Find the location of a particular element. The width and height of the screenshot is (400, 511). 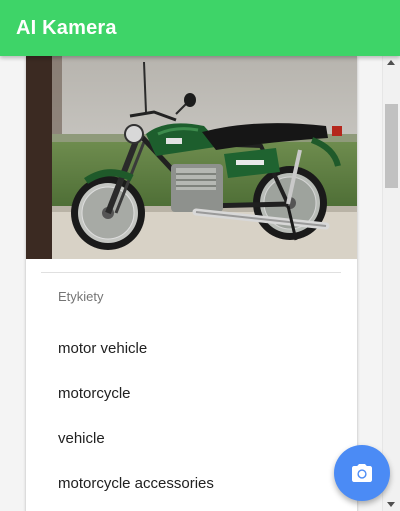

vertical-scrollbar is located at coordinates (391, 283).